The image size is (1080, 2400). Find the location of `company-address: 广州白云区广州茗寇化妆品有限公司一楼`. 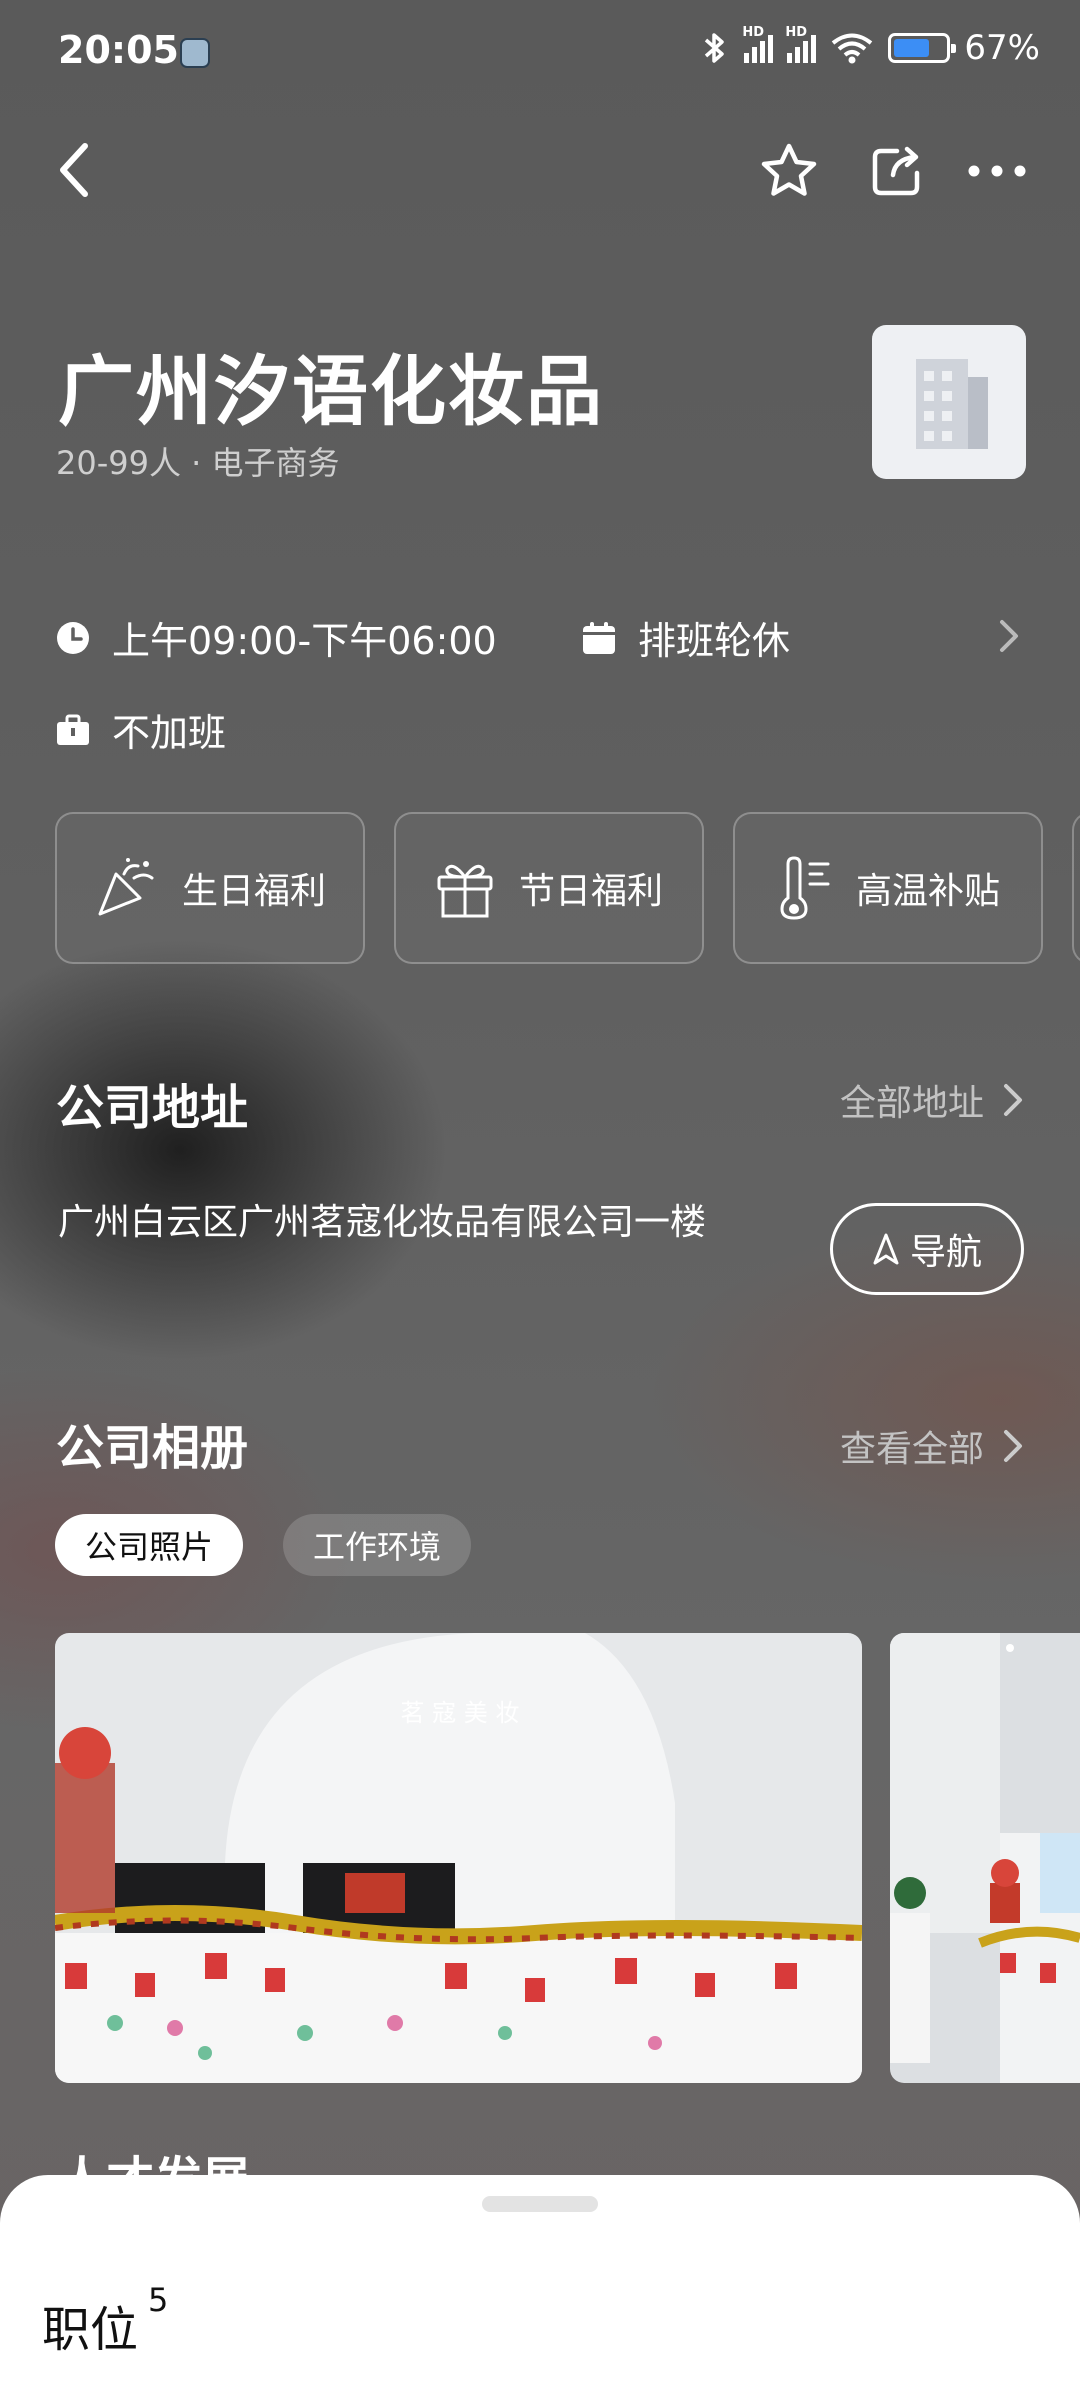

company-address: 广州白云区广州茗寇化妆品有限公司一楼 is located at coordinates (382, 1222).